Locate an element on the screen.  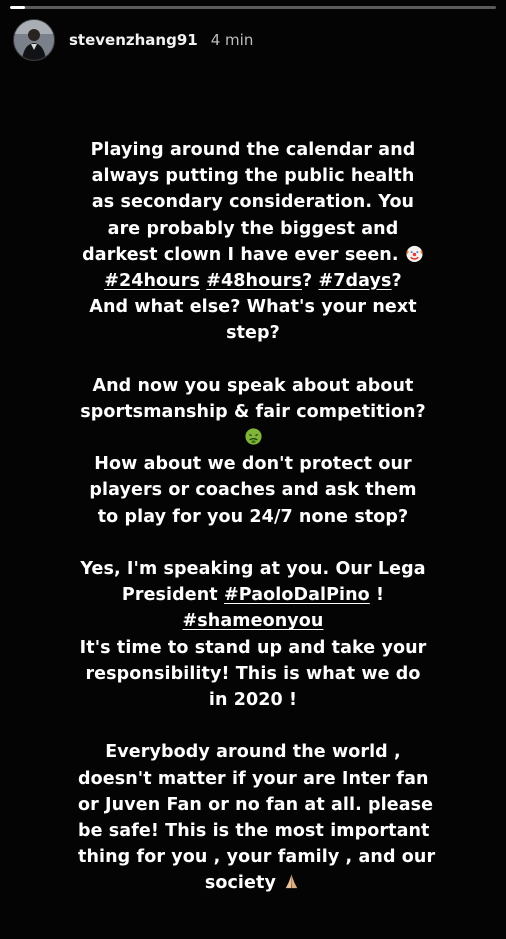
nauseated-face-emoji-icon is located at coordinates (253, 440).